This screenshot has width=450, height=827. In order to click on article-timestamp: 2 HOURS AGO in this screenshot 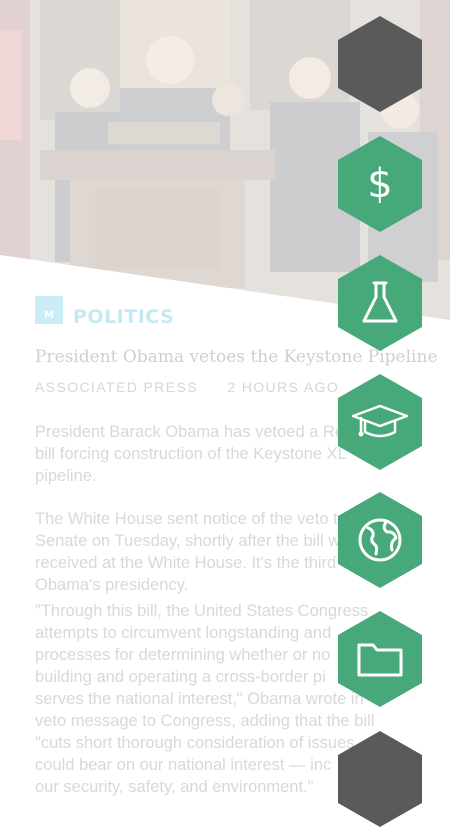, I will do `click(283, 387)`.